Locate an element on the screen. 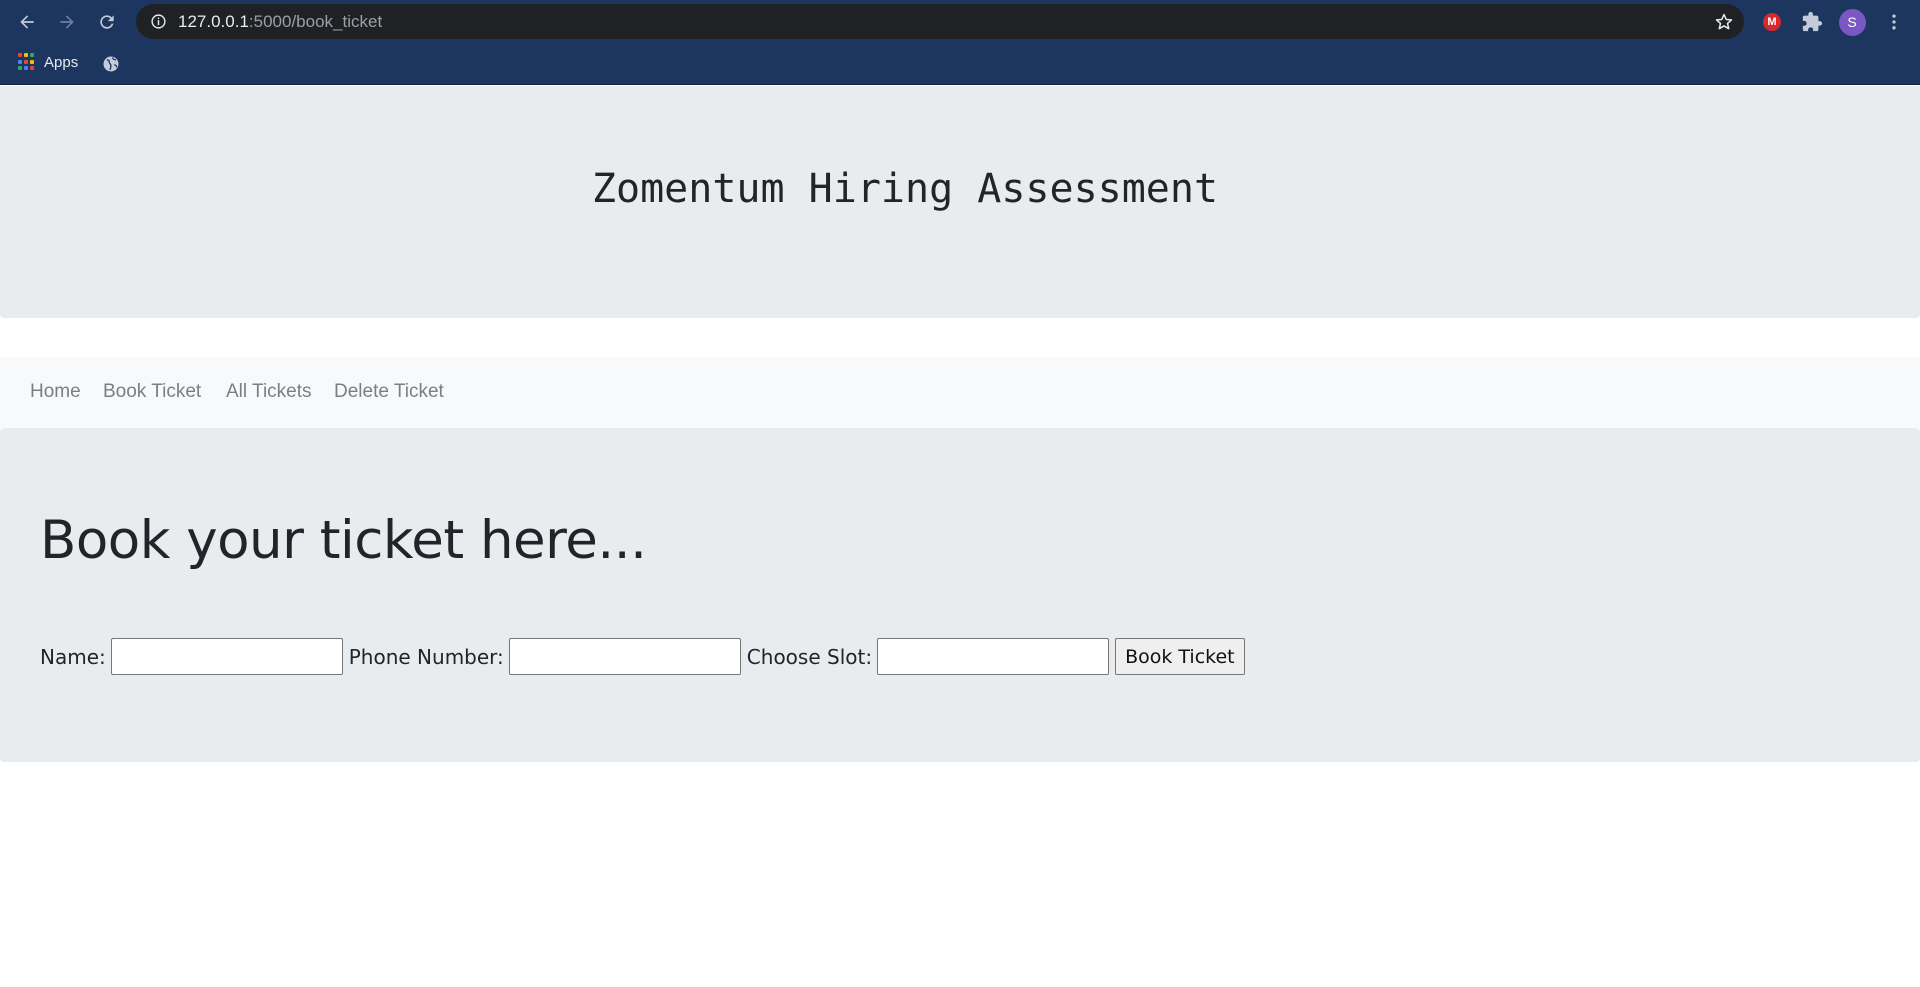 Image resolution: width=1920 pixels, height=987 pixels. back-arrow-icon is located at coordinates (27, 22).